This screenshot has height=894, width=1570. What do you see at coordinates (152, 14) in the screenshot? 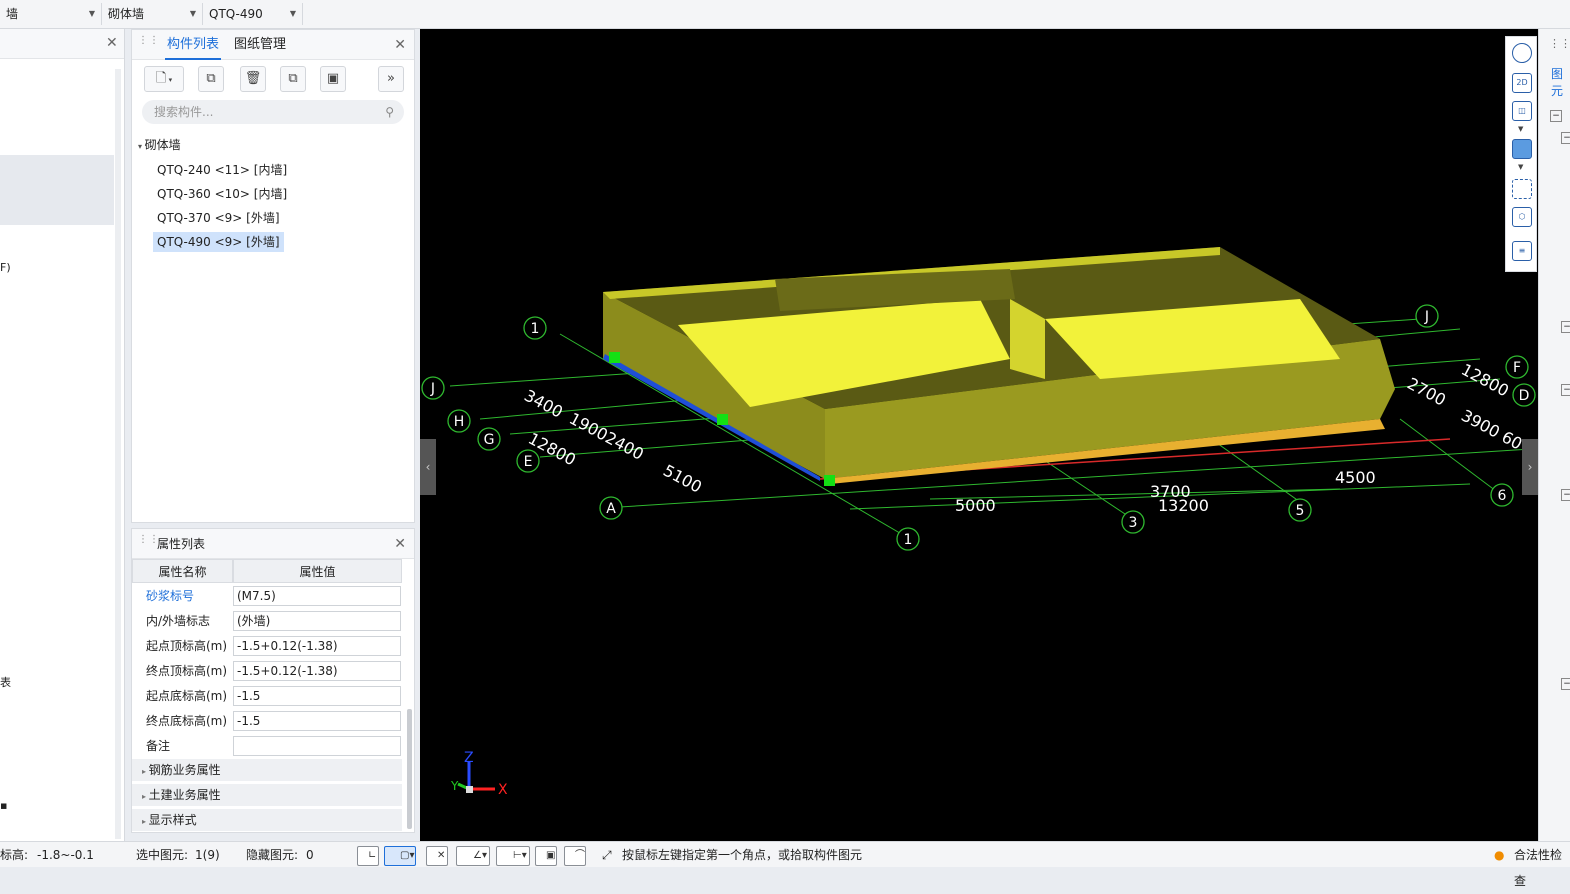
I see `type-dropdown: 砌体墙 ▼` at bounding box center [152, 14].